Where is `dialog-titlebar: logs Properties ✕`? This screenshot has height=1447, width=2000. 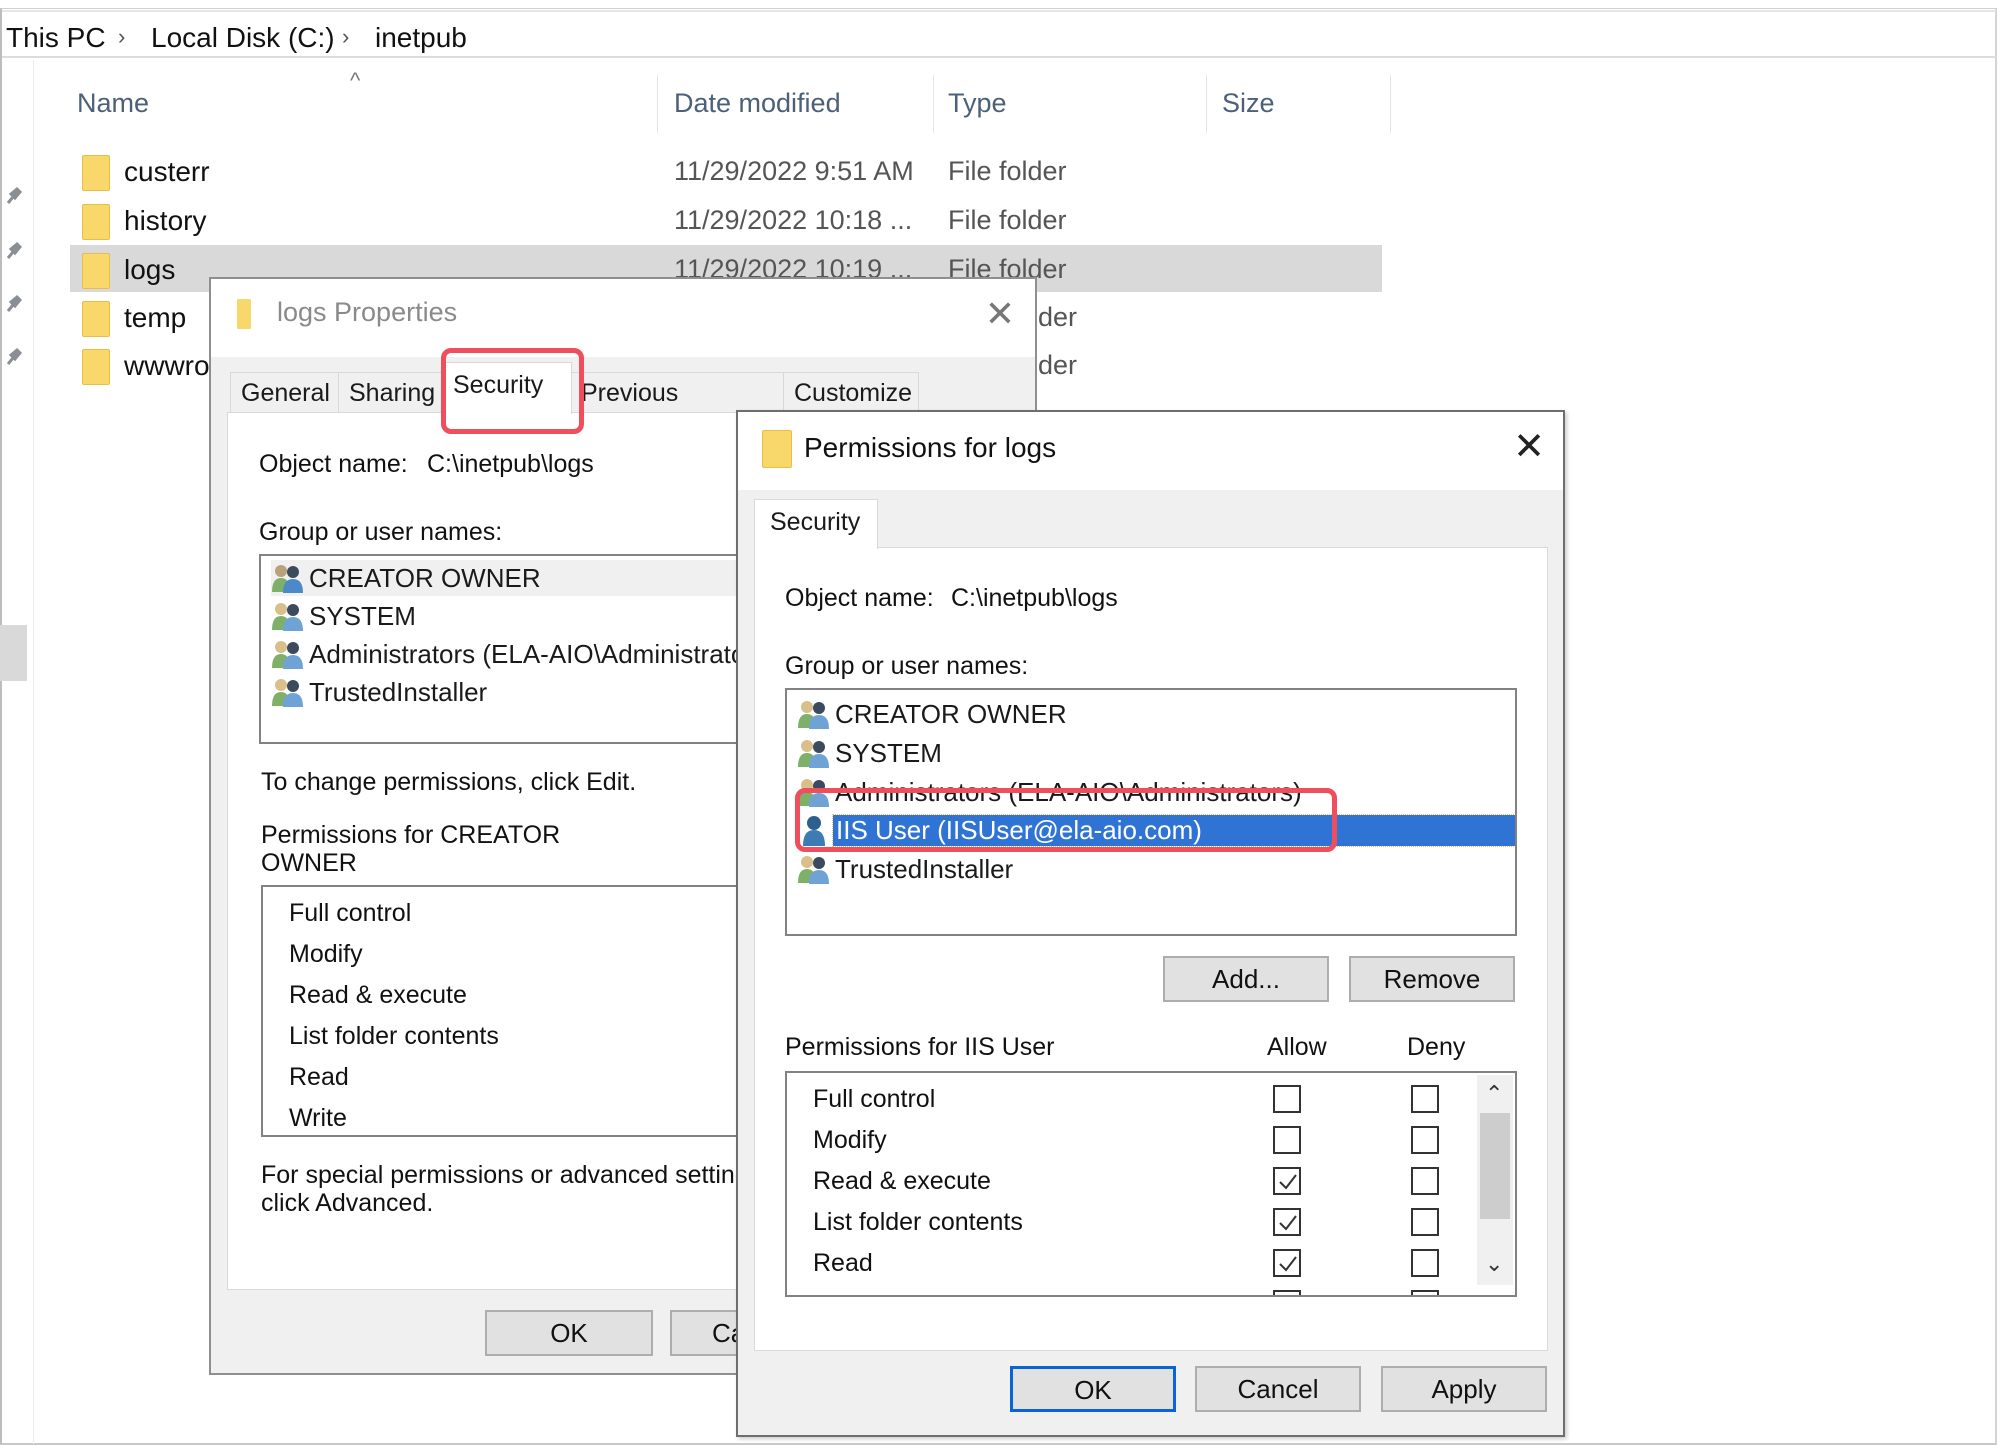
dialog-titlebar: logs Properties ✕ is located at coordinates (623, 318).